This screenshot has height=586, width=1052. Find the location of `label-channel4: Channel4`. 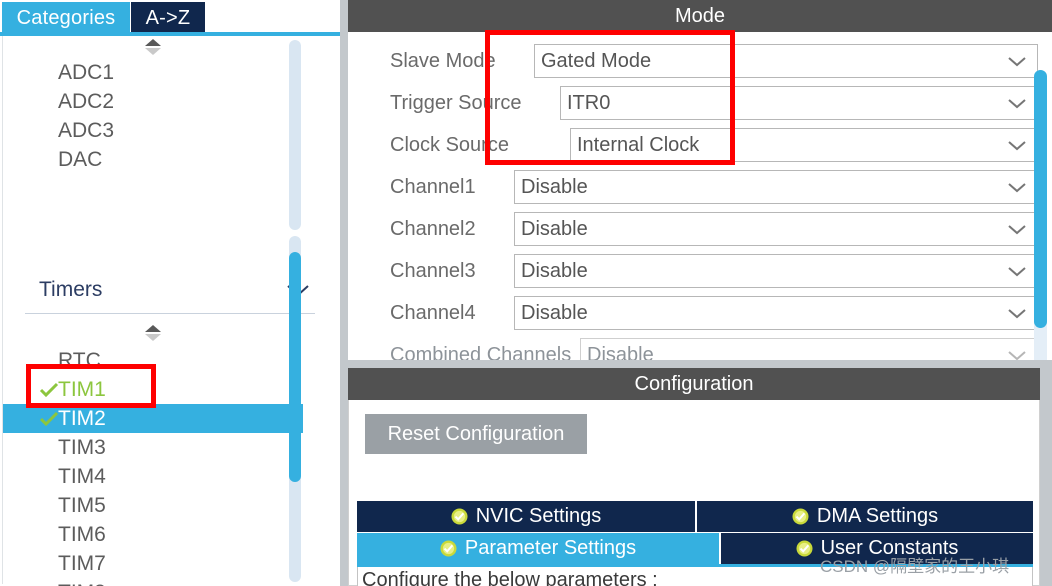

label-channel4: Channel4 is located at coordinates (433, 313).